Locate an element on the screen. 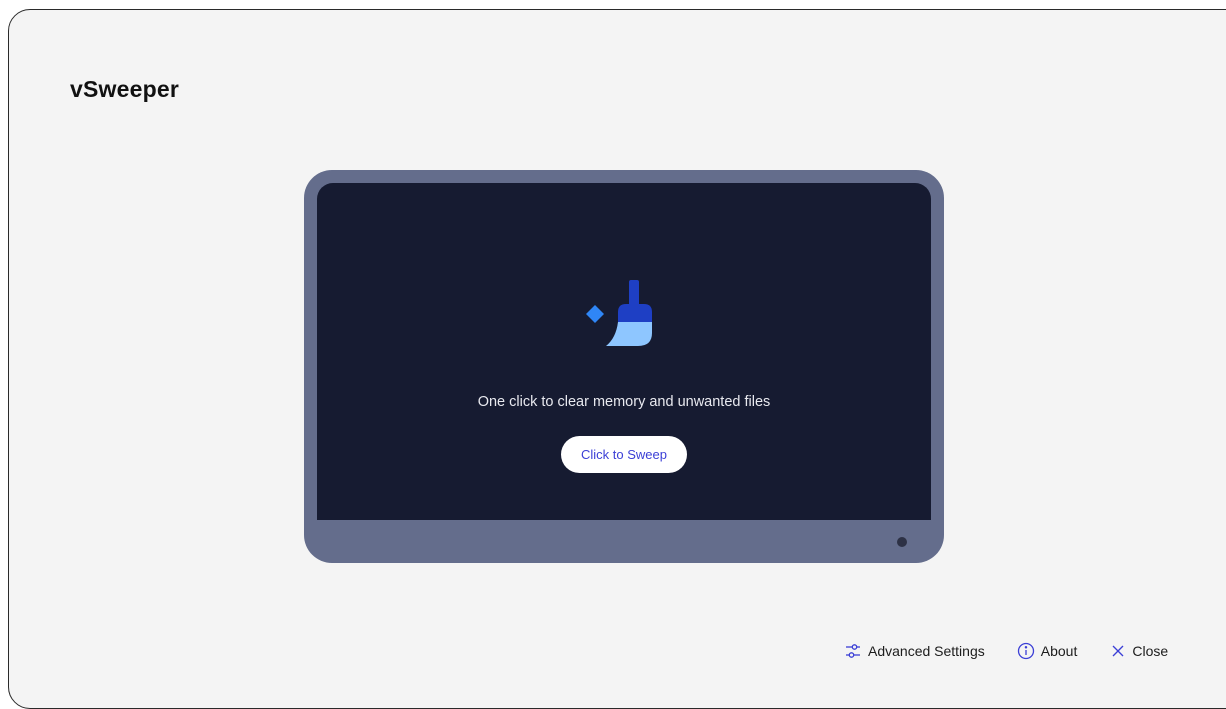  close-label: Close is located at coordinates (1150, 651).